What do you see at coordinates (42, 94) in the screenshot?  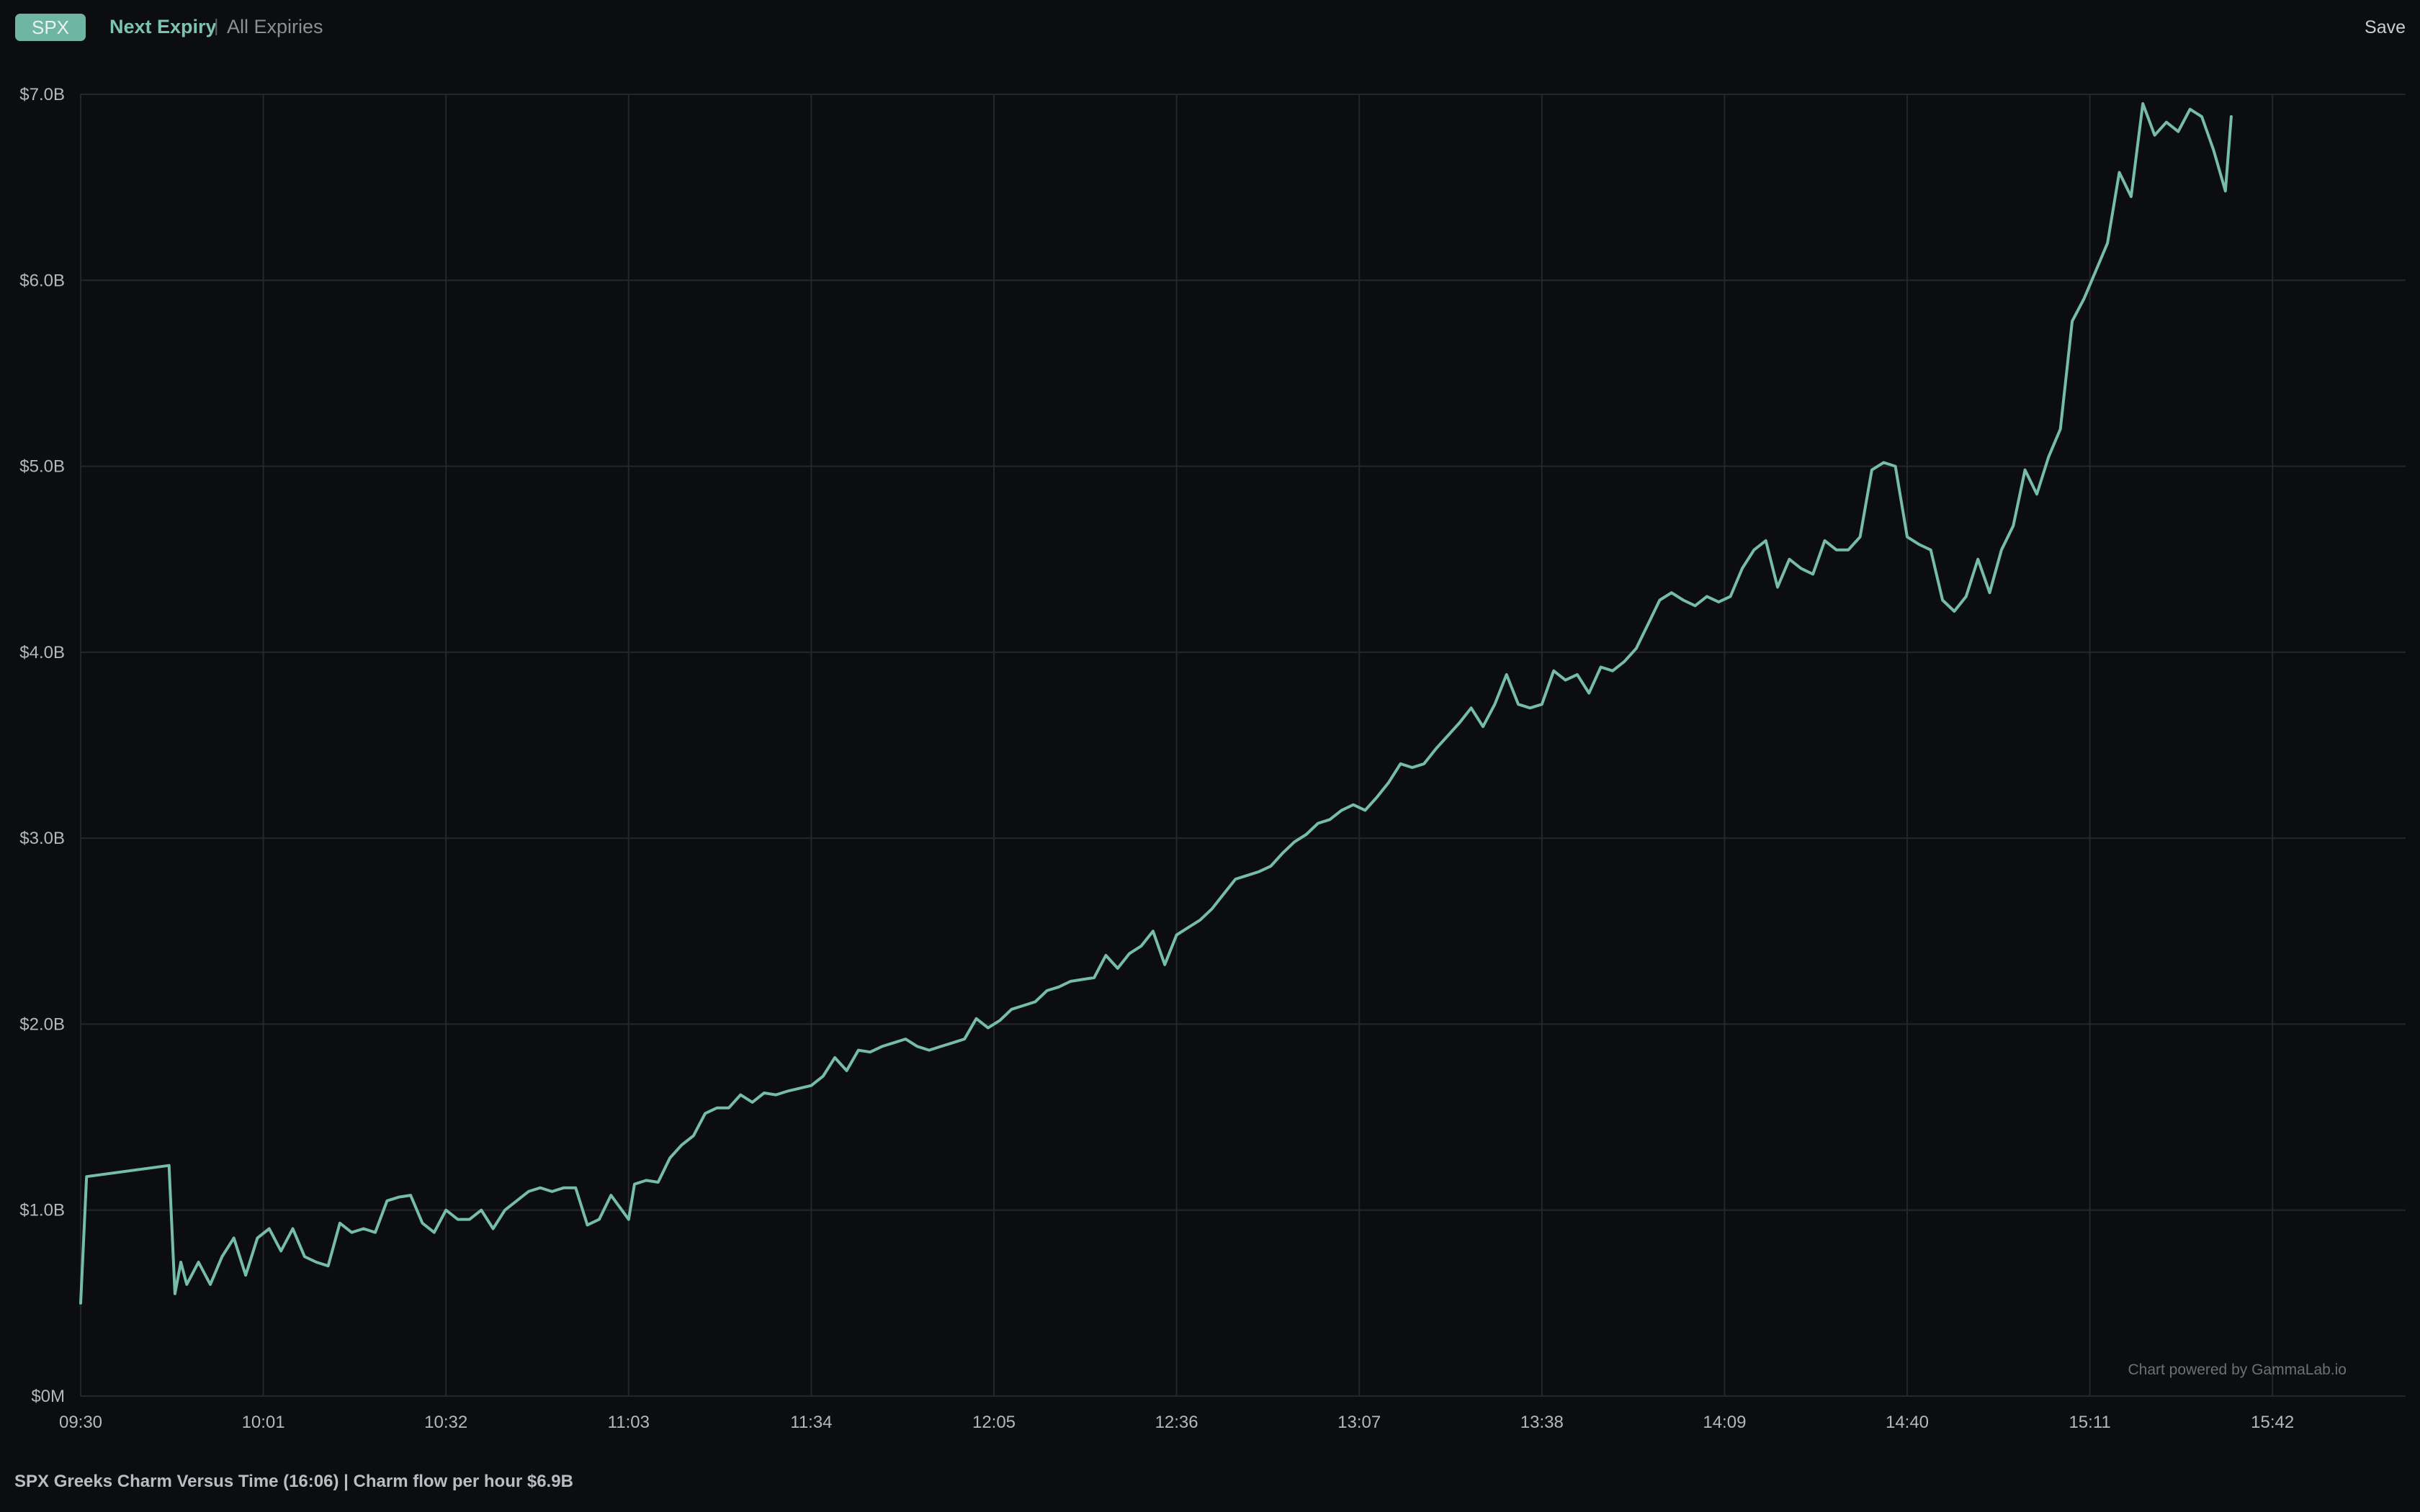 I see `y-tick-label: $7.0B` at bounding box center [42, 94].